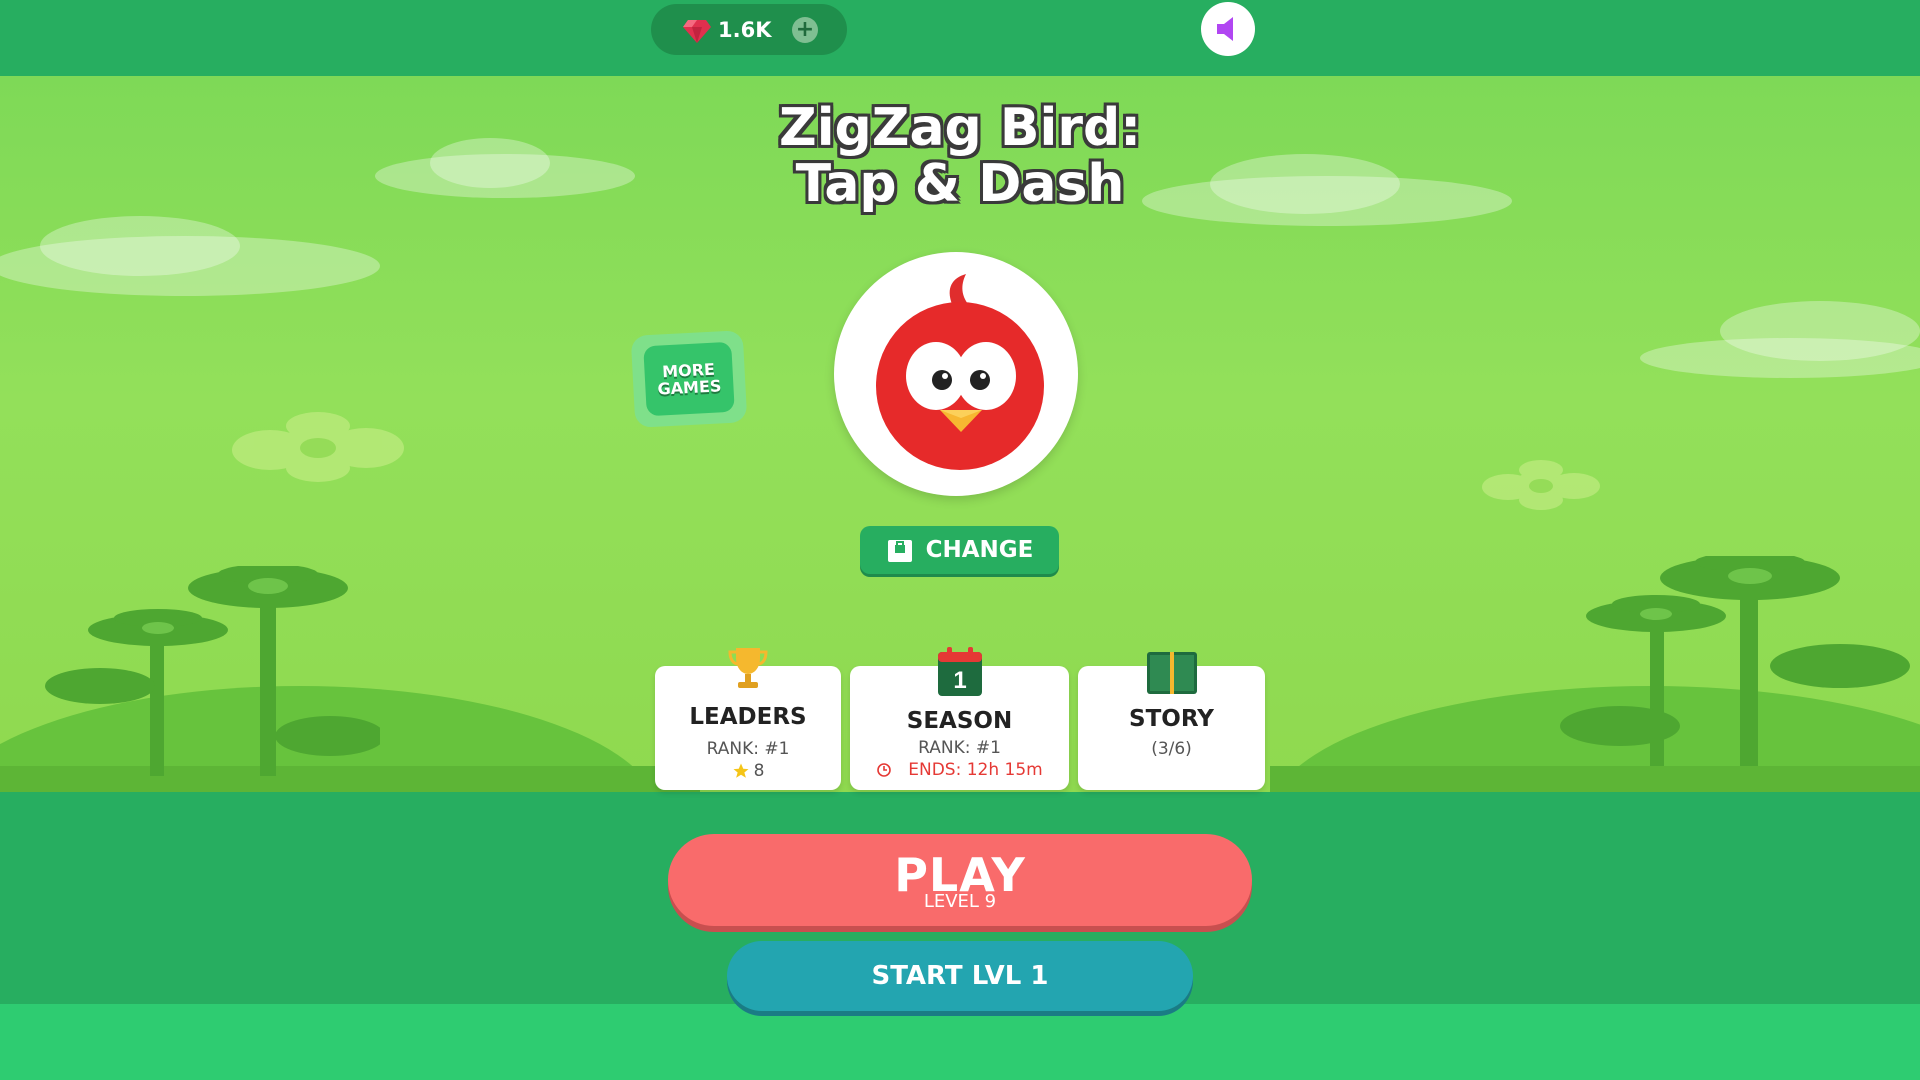 This screenshot has width=1920, height=1080. I want to click on gems-counter: 1.6K +, so click(749, 29).